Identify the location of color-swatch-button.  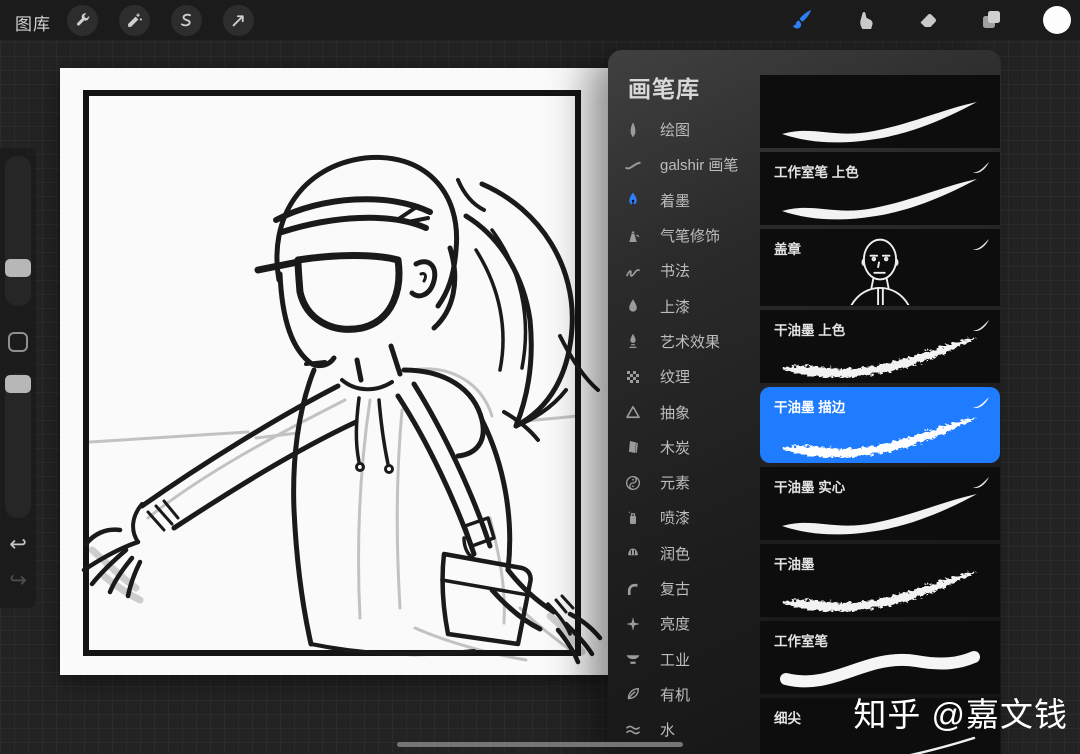
(1057, 20).